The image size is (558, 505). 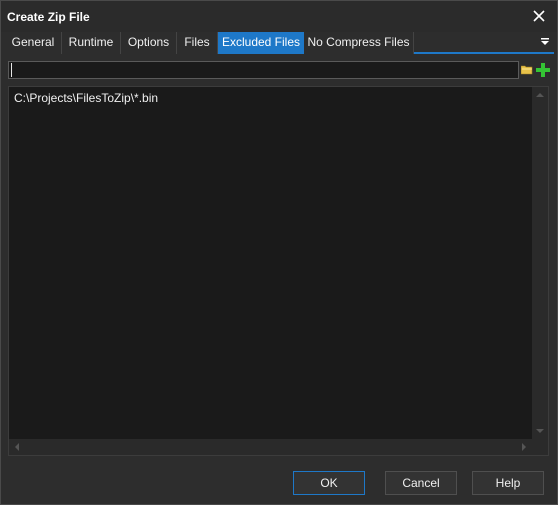 I want to click on scrollbar-corner, so click(x=540, y=447).